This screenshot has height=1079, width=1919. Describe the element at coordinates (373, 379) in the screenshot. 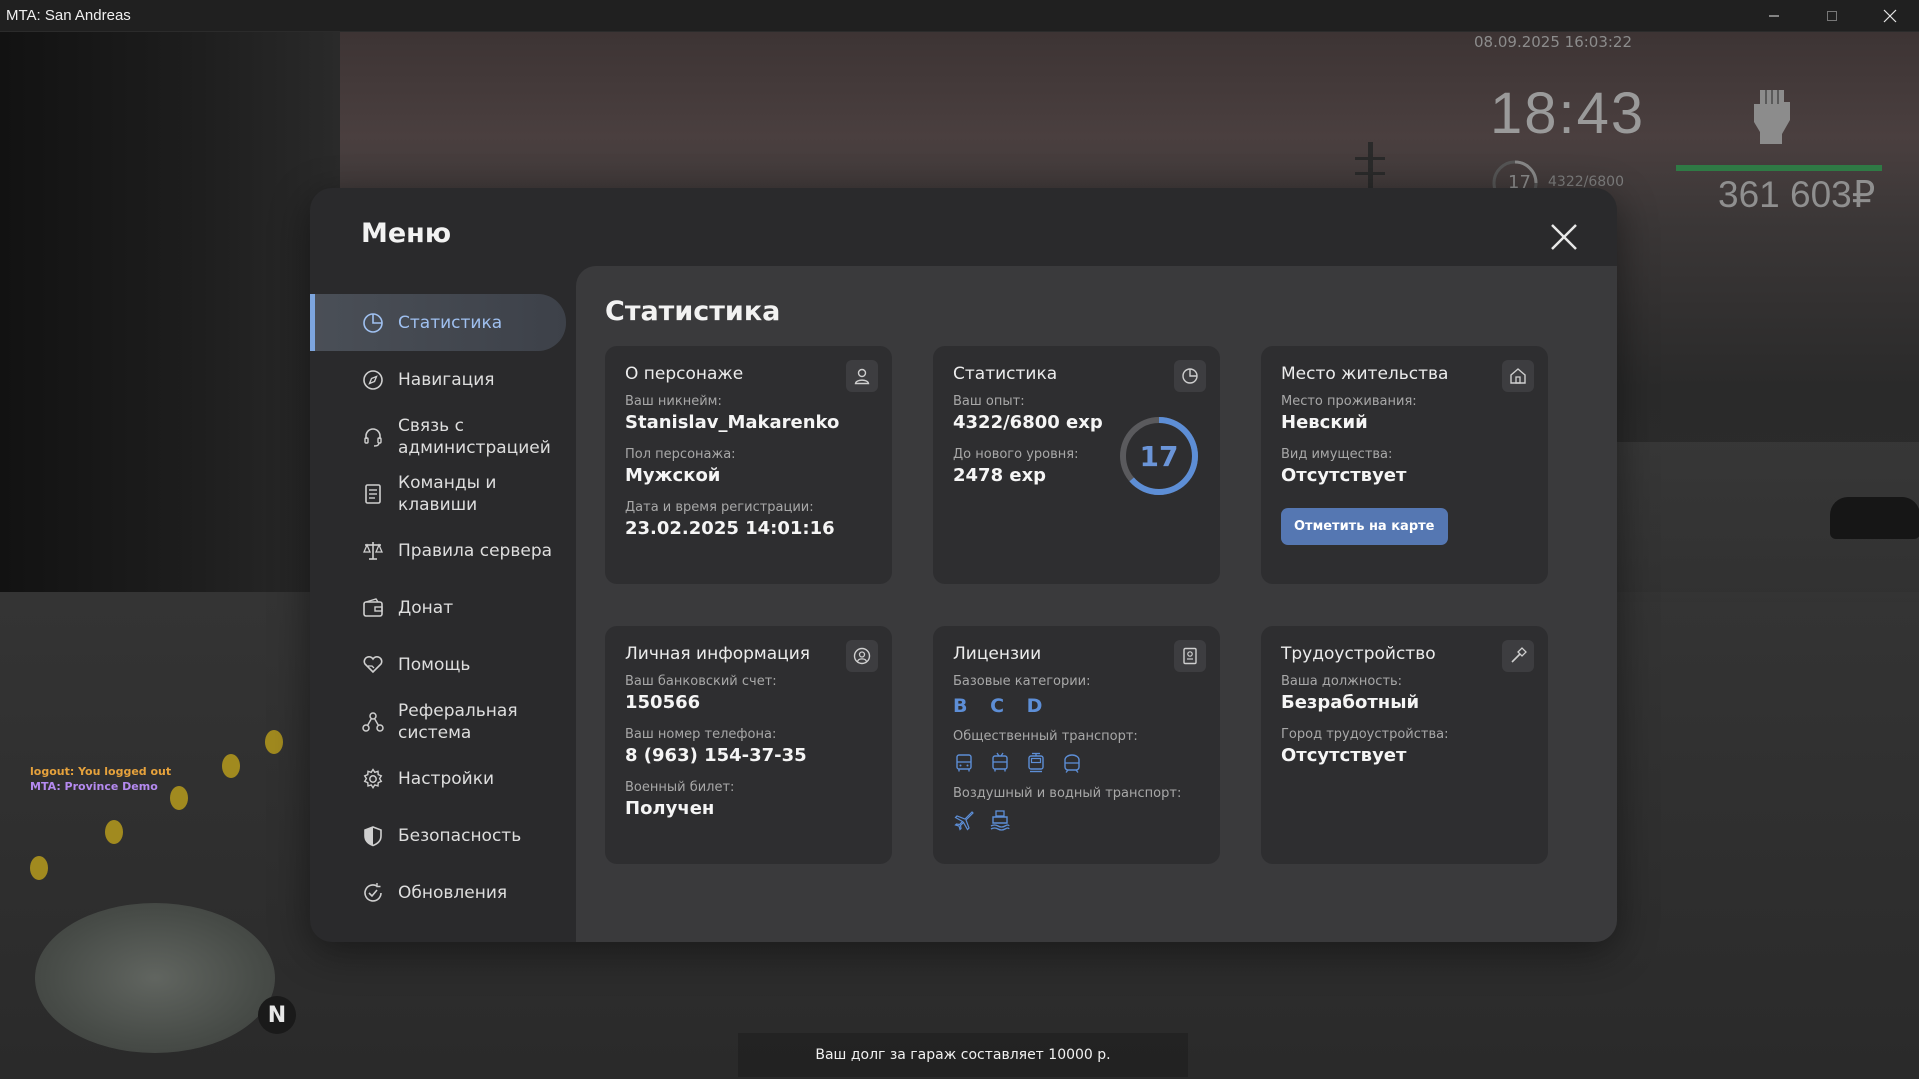

I see `compass-icon` at that location.